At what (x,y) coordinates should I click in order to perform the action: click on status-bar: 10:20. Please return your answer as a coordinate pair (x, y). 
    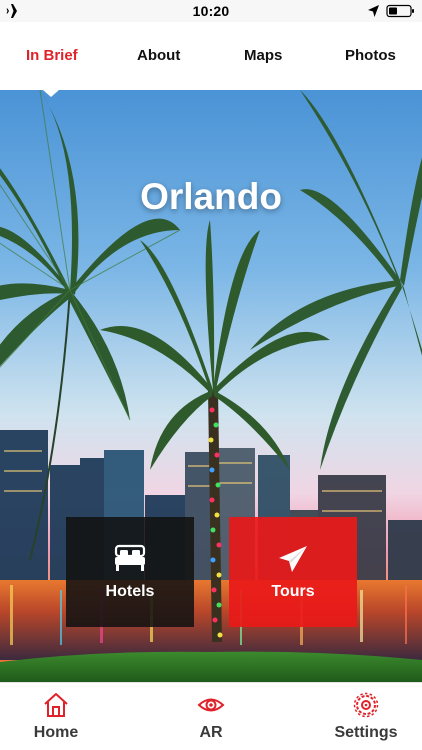
    Looking at the image, I should click on (211, 11).